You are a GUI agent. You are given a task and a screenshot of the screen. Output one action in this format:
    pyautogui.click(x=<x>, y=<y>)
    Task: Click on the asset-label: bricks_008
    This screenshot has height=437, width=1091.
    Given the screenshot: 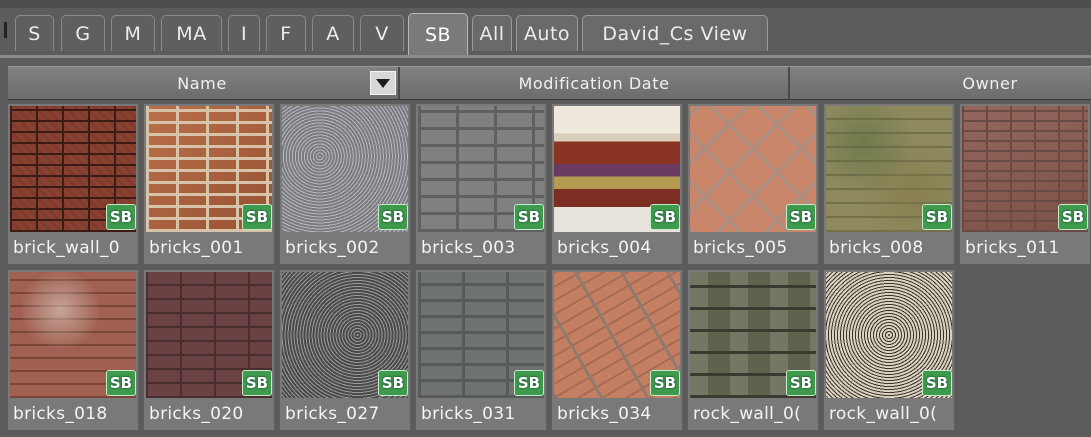 What is the action you would take?
    pyautogui.click(x=876, y=248)
    